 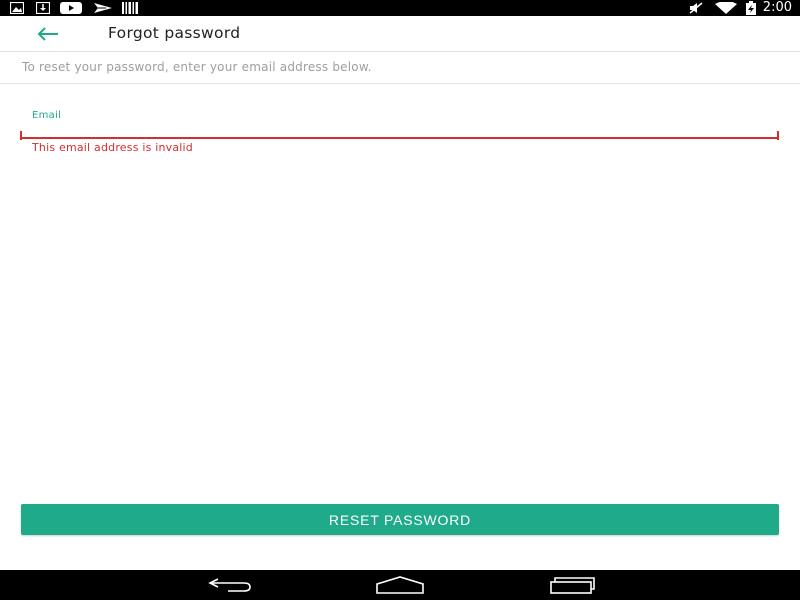 I want to click on mute-icon, so click(x=696, y=8).